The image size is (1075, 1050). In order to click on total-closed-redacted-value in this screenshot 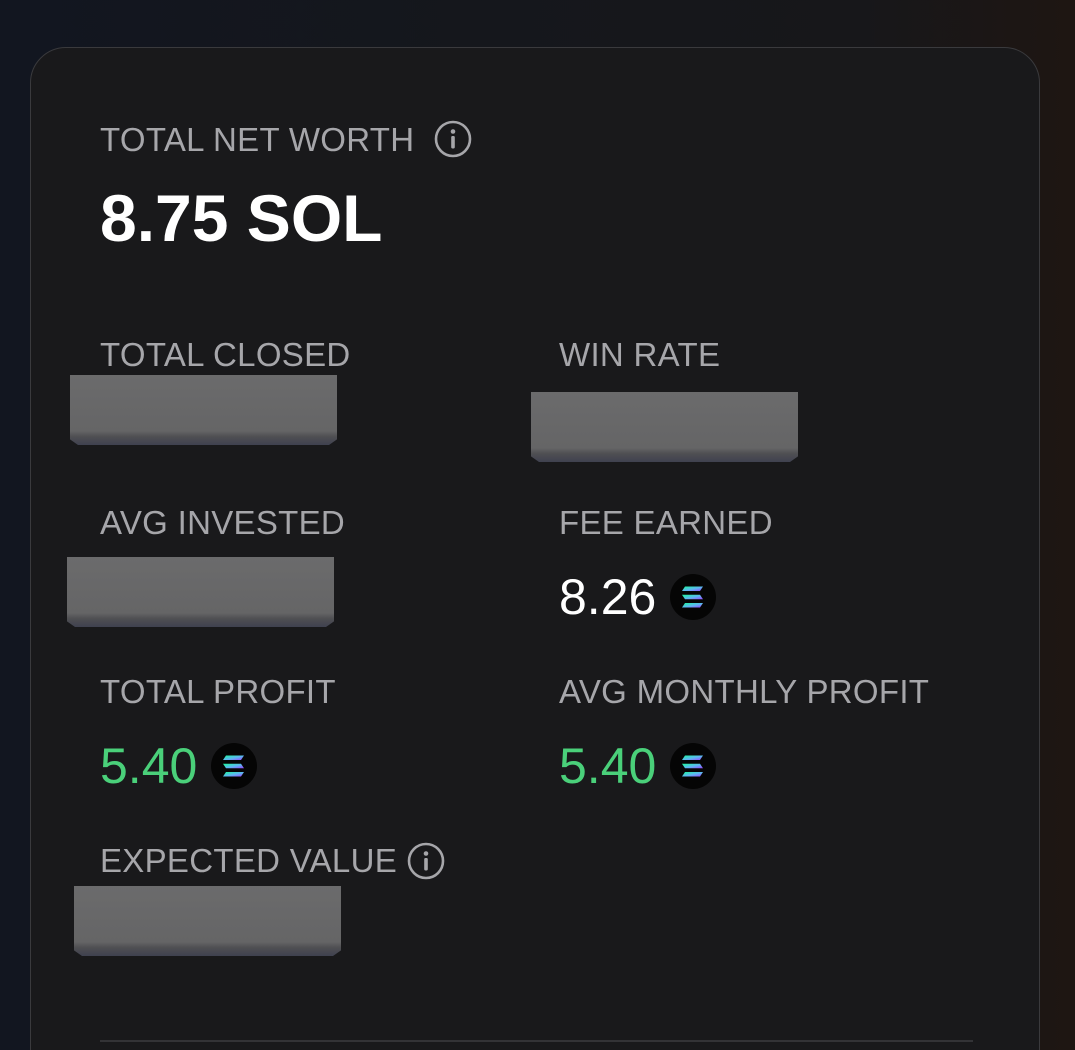, I will do `click(203, 410)`.